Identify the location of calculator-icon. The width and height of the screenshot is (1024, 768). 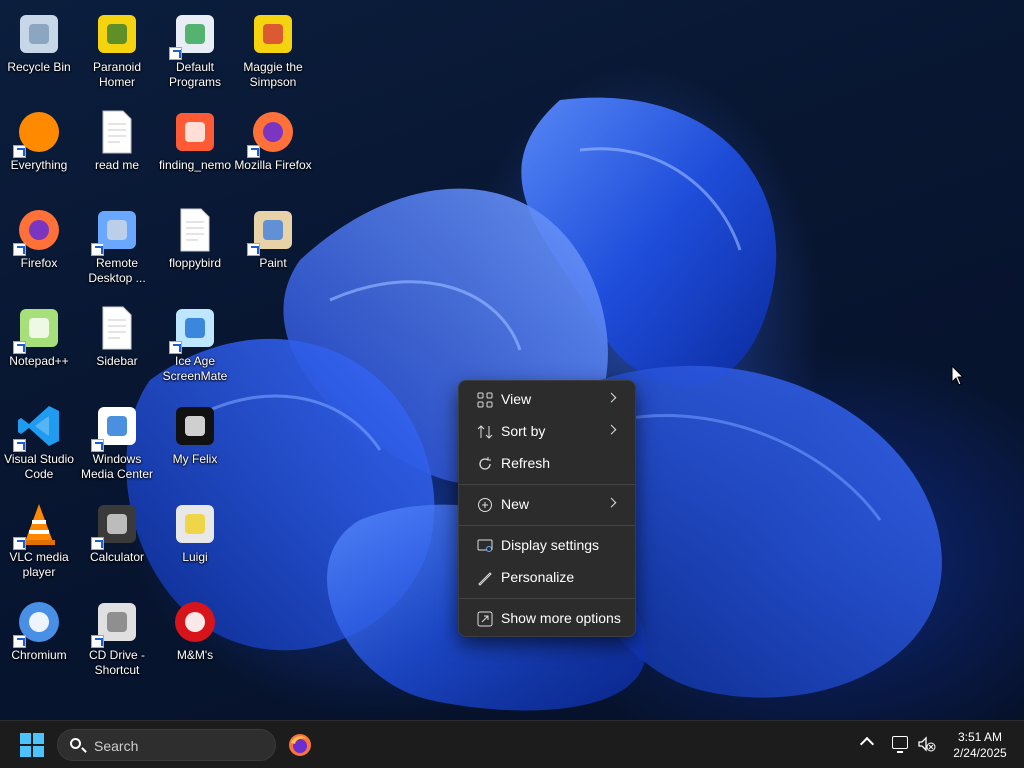
(116, 525).